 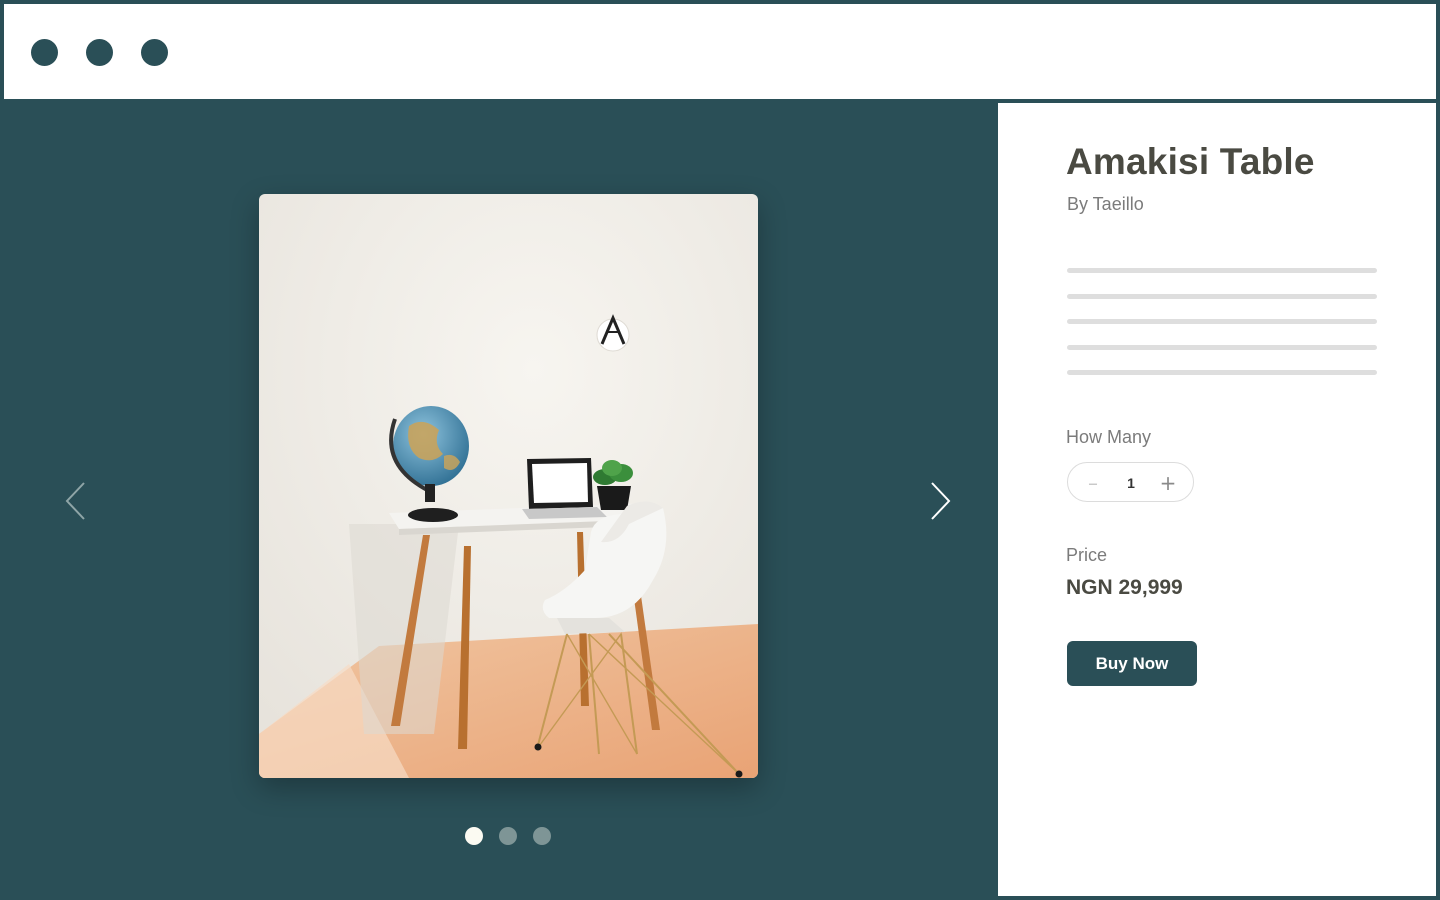 I want to click on plus-icon: +, so click(x=1168, y=483).